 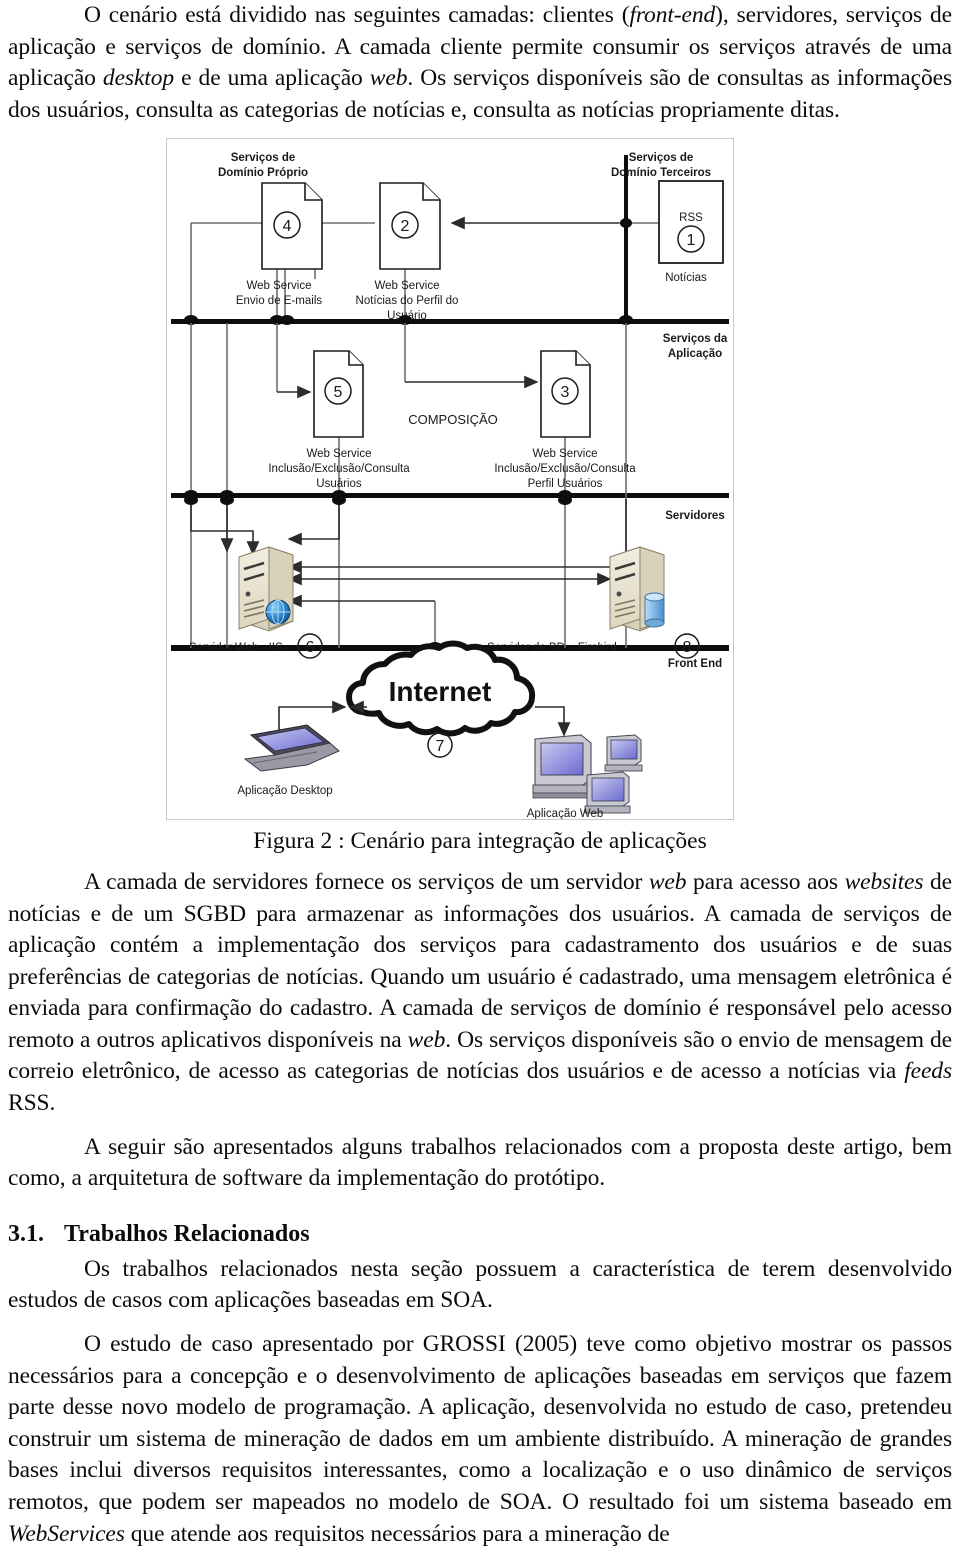 I want to click on application-label-line2: Aplicação, so click(x=695, y=354).